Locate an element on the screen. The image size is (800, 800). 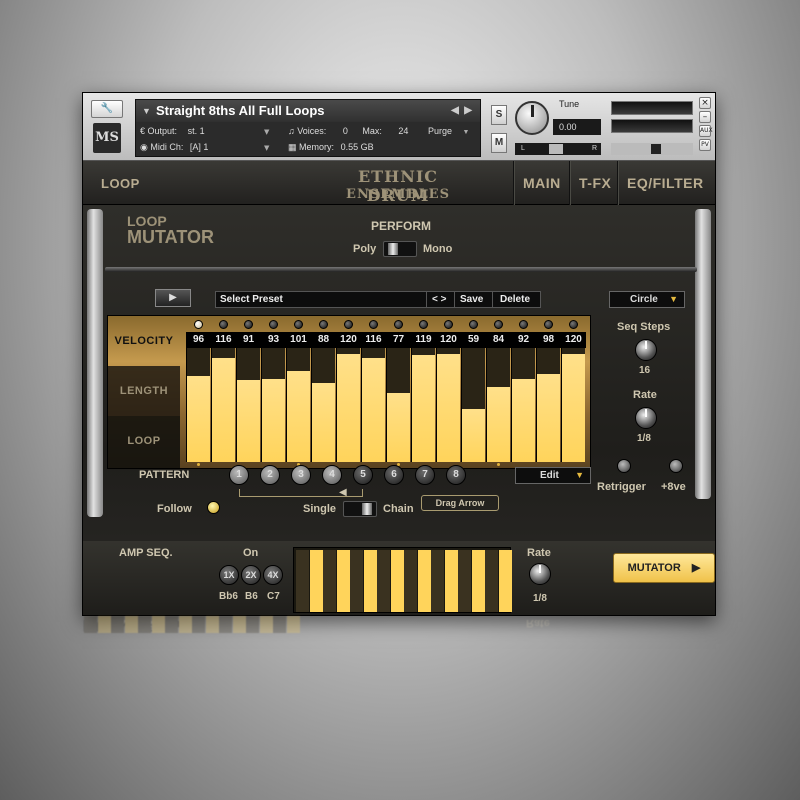
play-button: ▶ is located at coordinates (173, 298).